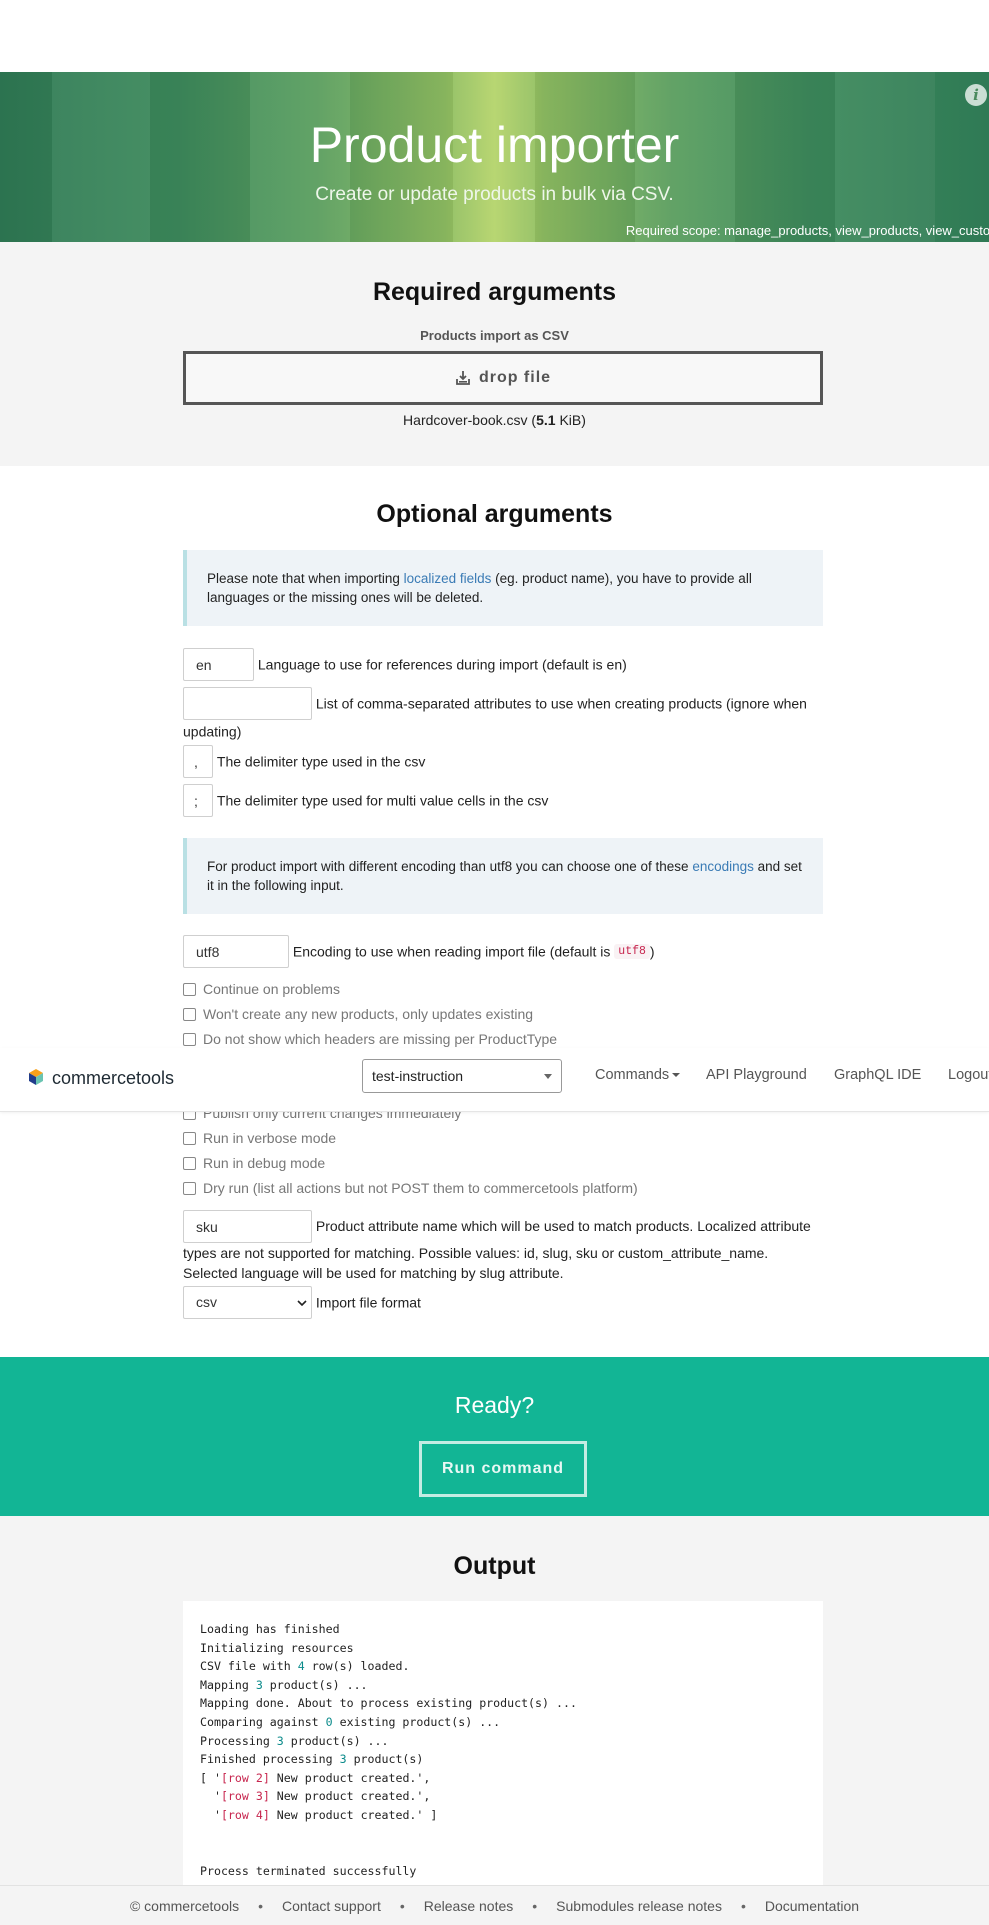  I want to click on run-command-button: Run command, so click(503, 1469).